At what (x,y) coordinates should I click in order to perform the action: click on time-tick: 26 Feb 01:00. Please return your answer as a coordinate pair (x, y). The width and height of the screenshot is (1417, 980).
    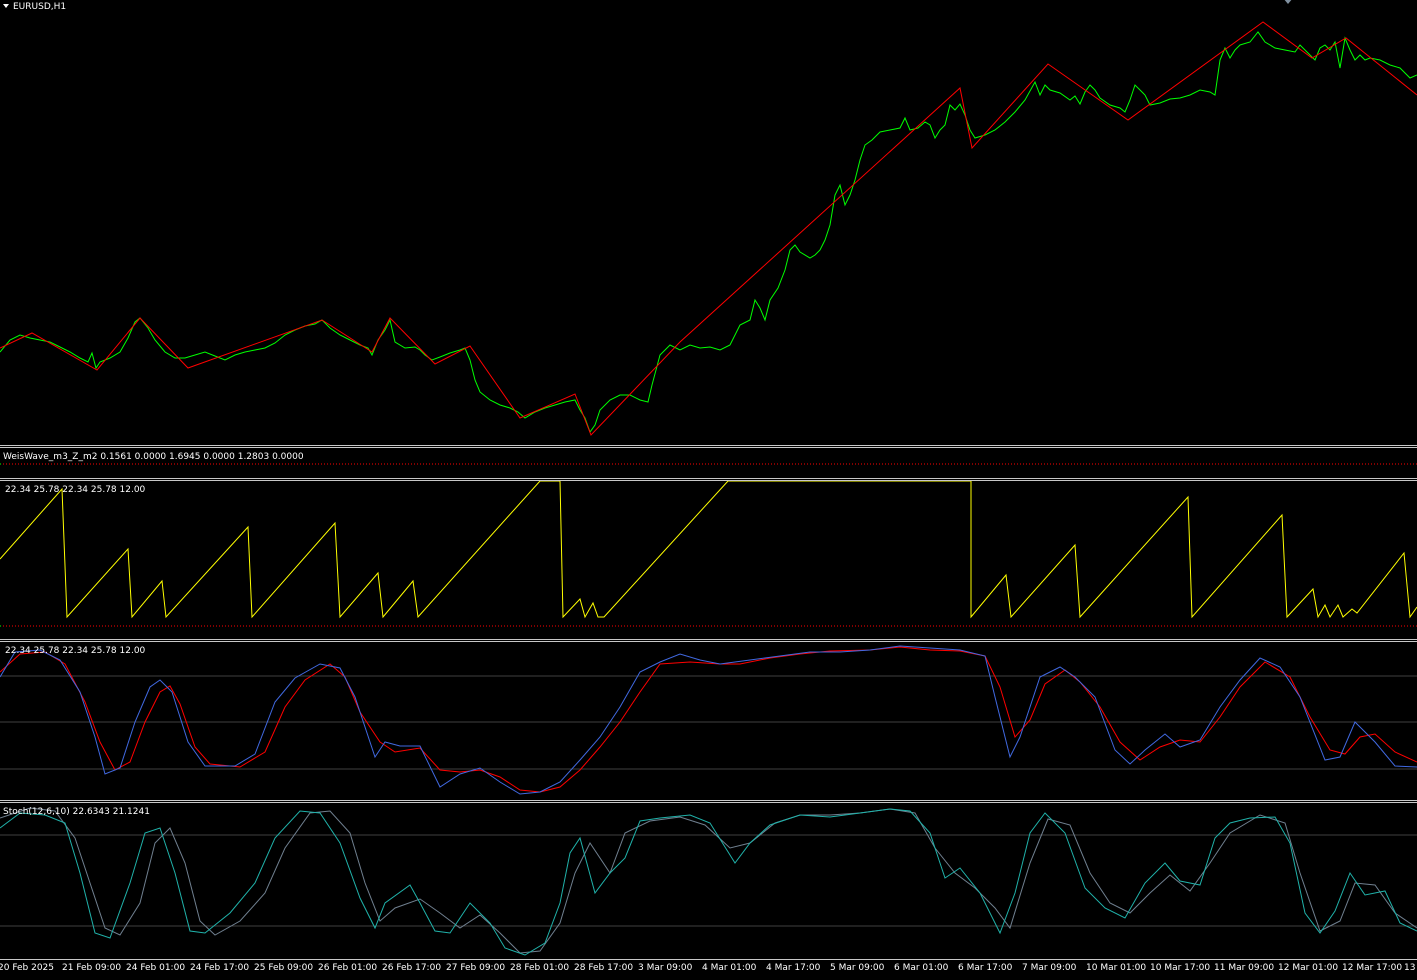
    Looking at the image, I should click on (348, 968).